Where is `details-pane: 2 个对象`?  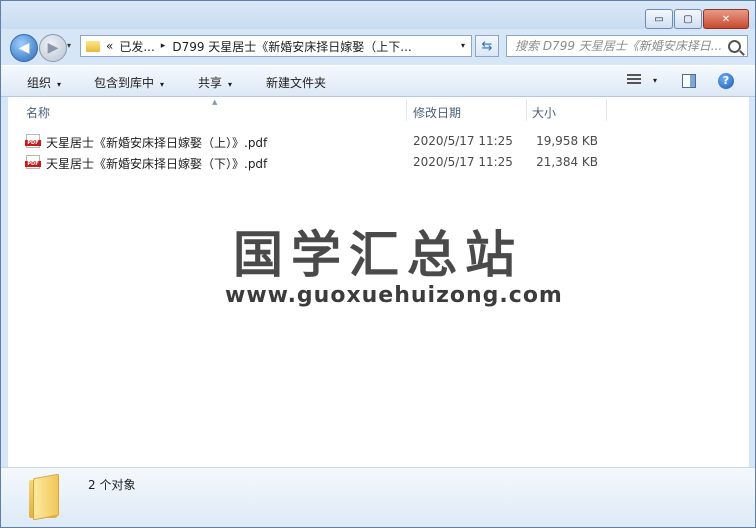 details-pane: 2 个对象 is located at coordinates (378, 497).